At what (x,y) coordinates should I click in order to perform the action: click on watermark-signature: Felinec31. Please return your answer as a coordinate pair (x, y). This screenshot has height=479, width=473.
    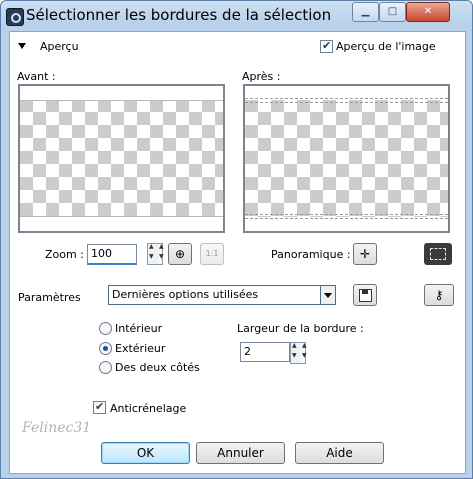
    Looking at the image, I should click on (57, 428).